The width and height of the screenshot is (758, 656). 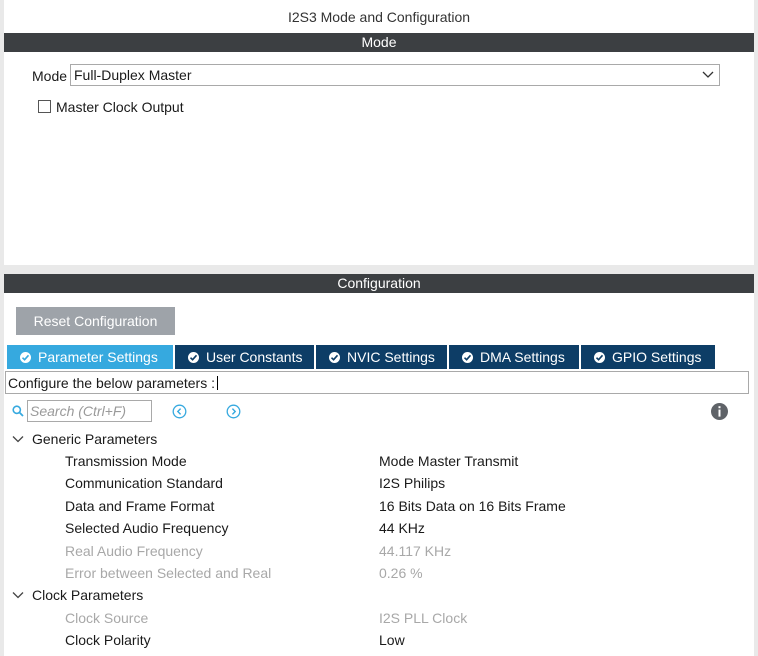 What do you see at coordinates (50, 76) in the screenshot?
I see `mode-label: Mode` at bounding box center [50, 76].